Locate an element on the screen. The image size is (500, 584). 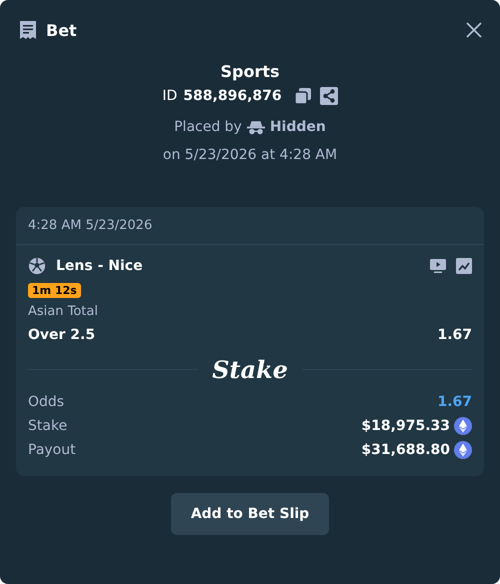
outcome-name: Over 2.5 is located at coordinates (62, 335).